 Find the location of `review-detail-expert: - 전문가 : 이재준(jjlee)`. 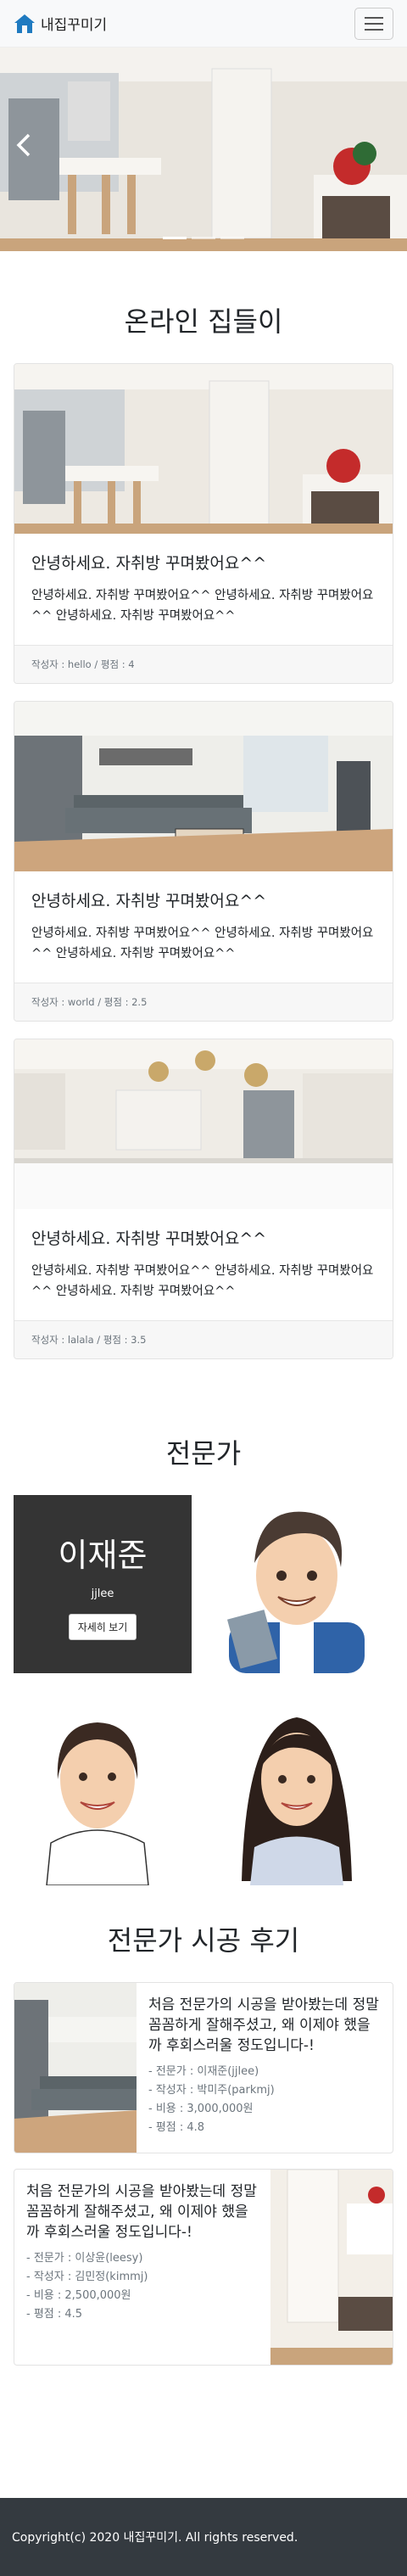

review-detail-expert: - 전문가 : 이재준(jjlee) is located at coordinates (203, 2071).